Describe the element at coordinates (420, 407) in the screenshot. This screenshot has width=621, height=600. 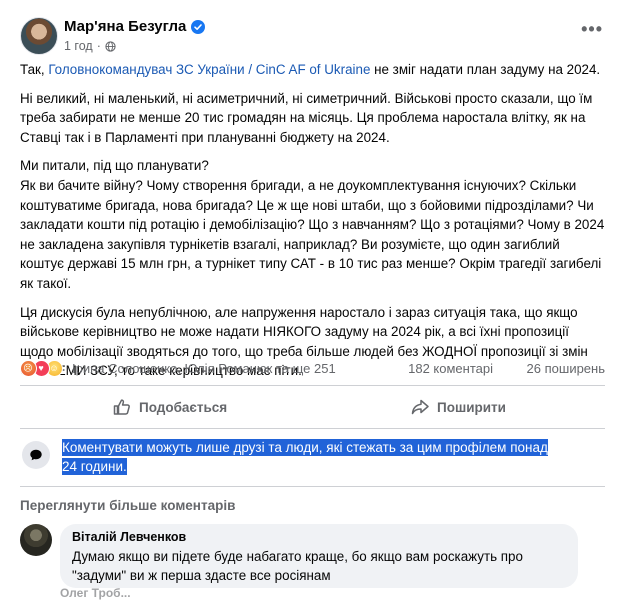
I see `share-arrow-icon` at that location.